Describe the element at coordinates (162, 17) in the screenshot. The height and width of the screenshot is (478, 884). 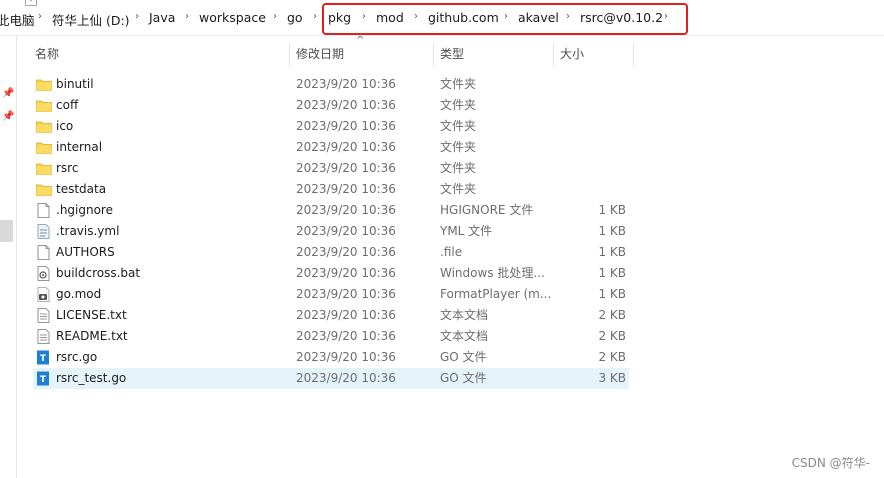
I see `breadcrumb-item: Java` at that location.